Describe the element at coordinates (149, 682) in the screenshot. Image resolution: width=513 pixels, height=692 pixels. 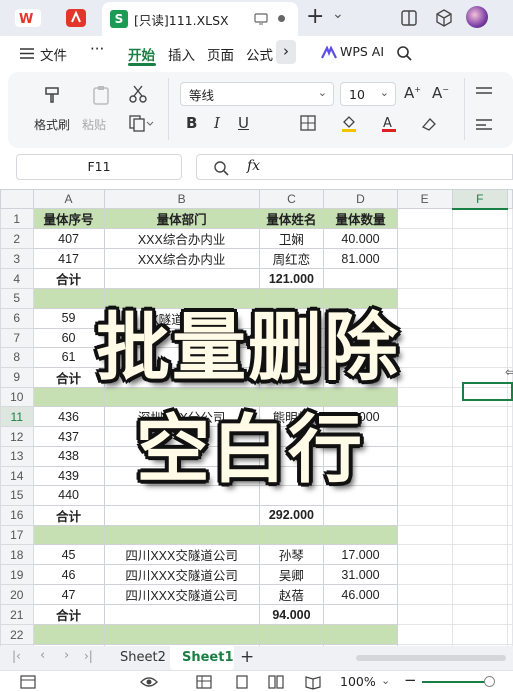
I see `eye-icon` at that location.